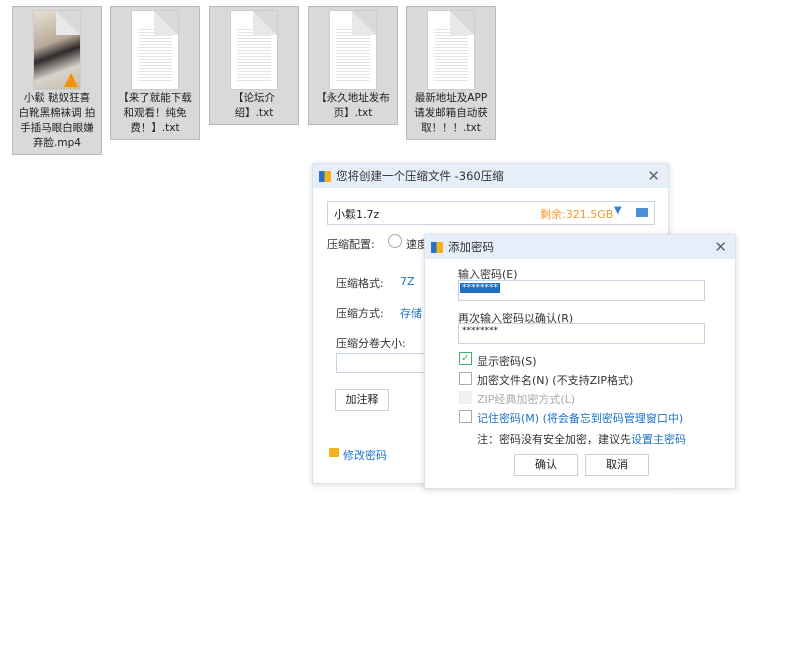 Image resolution: width=800 pixels, height=670 pixels. I want to click on file-txt: 最新地址及APP请发邮箱自动获取！！！.txt, so click(451, 73).